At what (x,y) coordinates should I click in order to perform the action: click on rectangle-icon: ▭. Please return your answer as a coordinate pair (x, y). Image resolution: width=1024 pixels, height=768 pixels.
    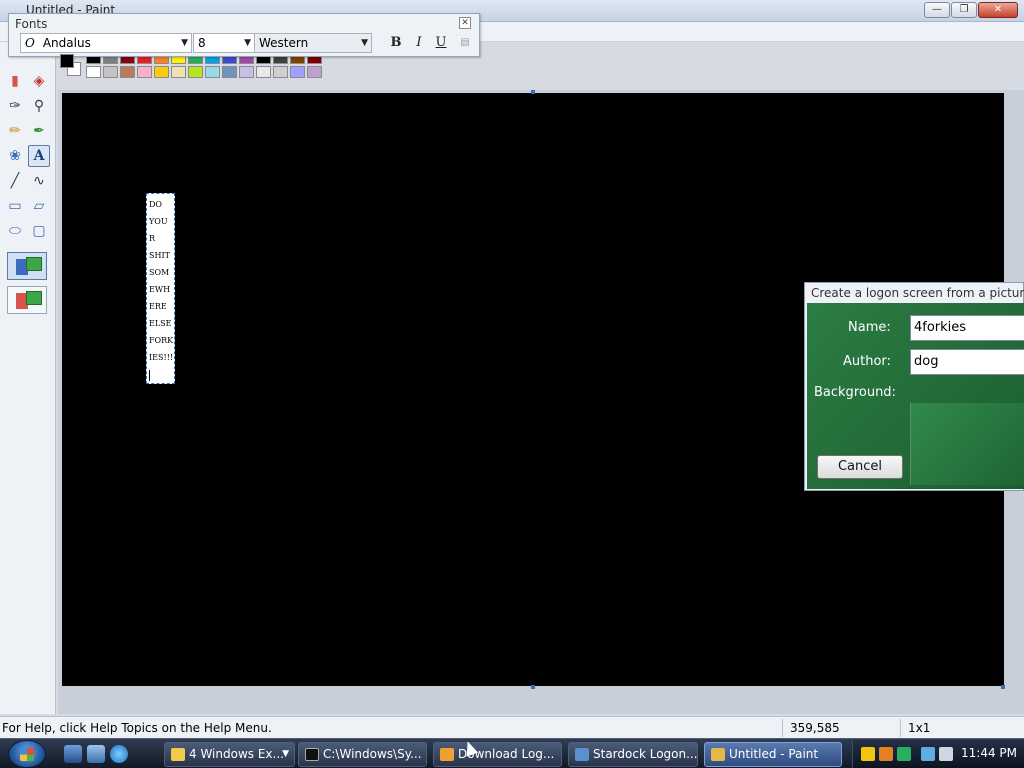
    Looking at the image, I should click on (15, 206).